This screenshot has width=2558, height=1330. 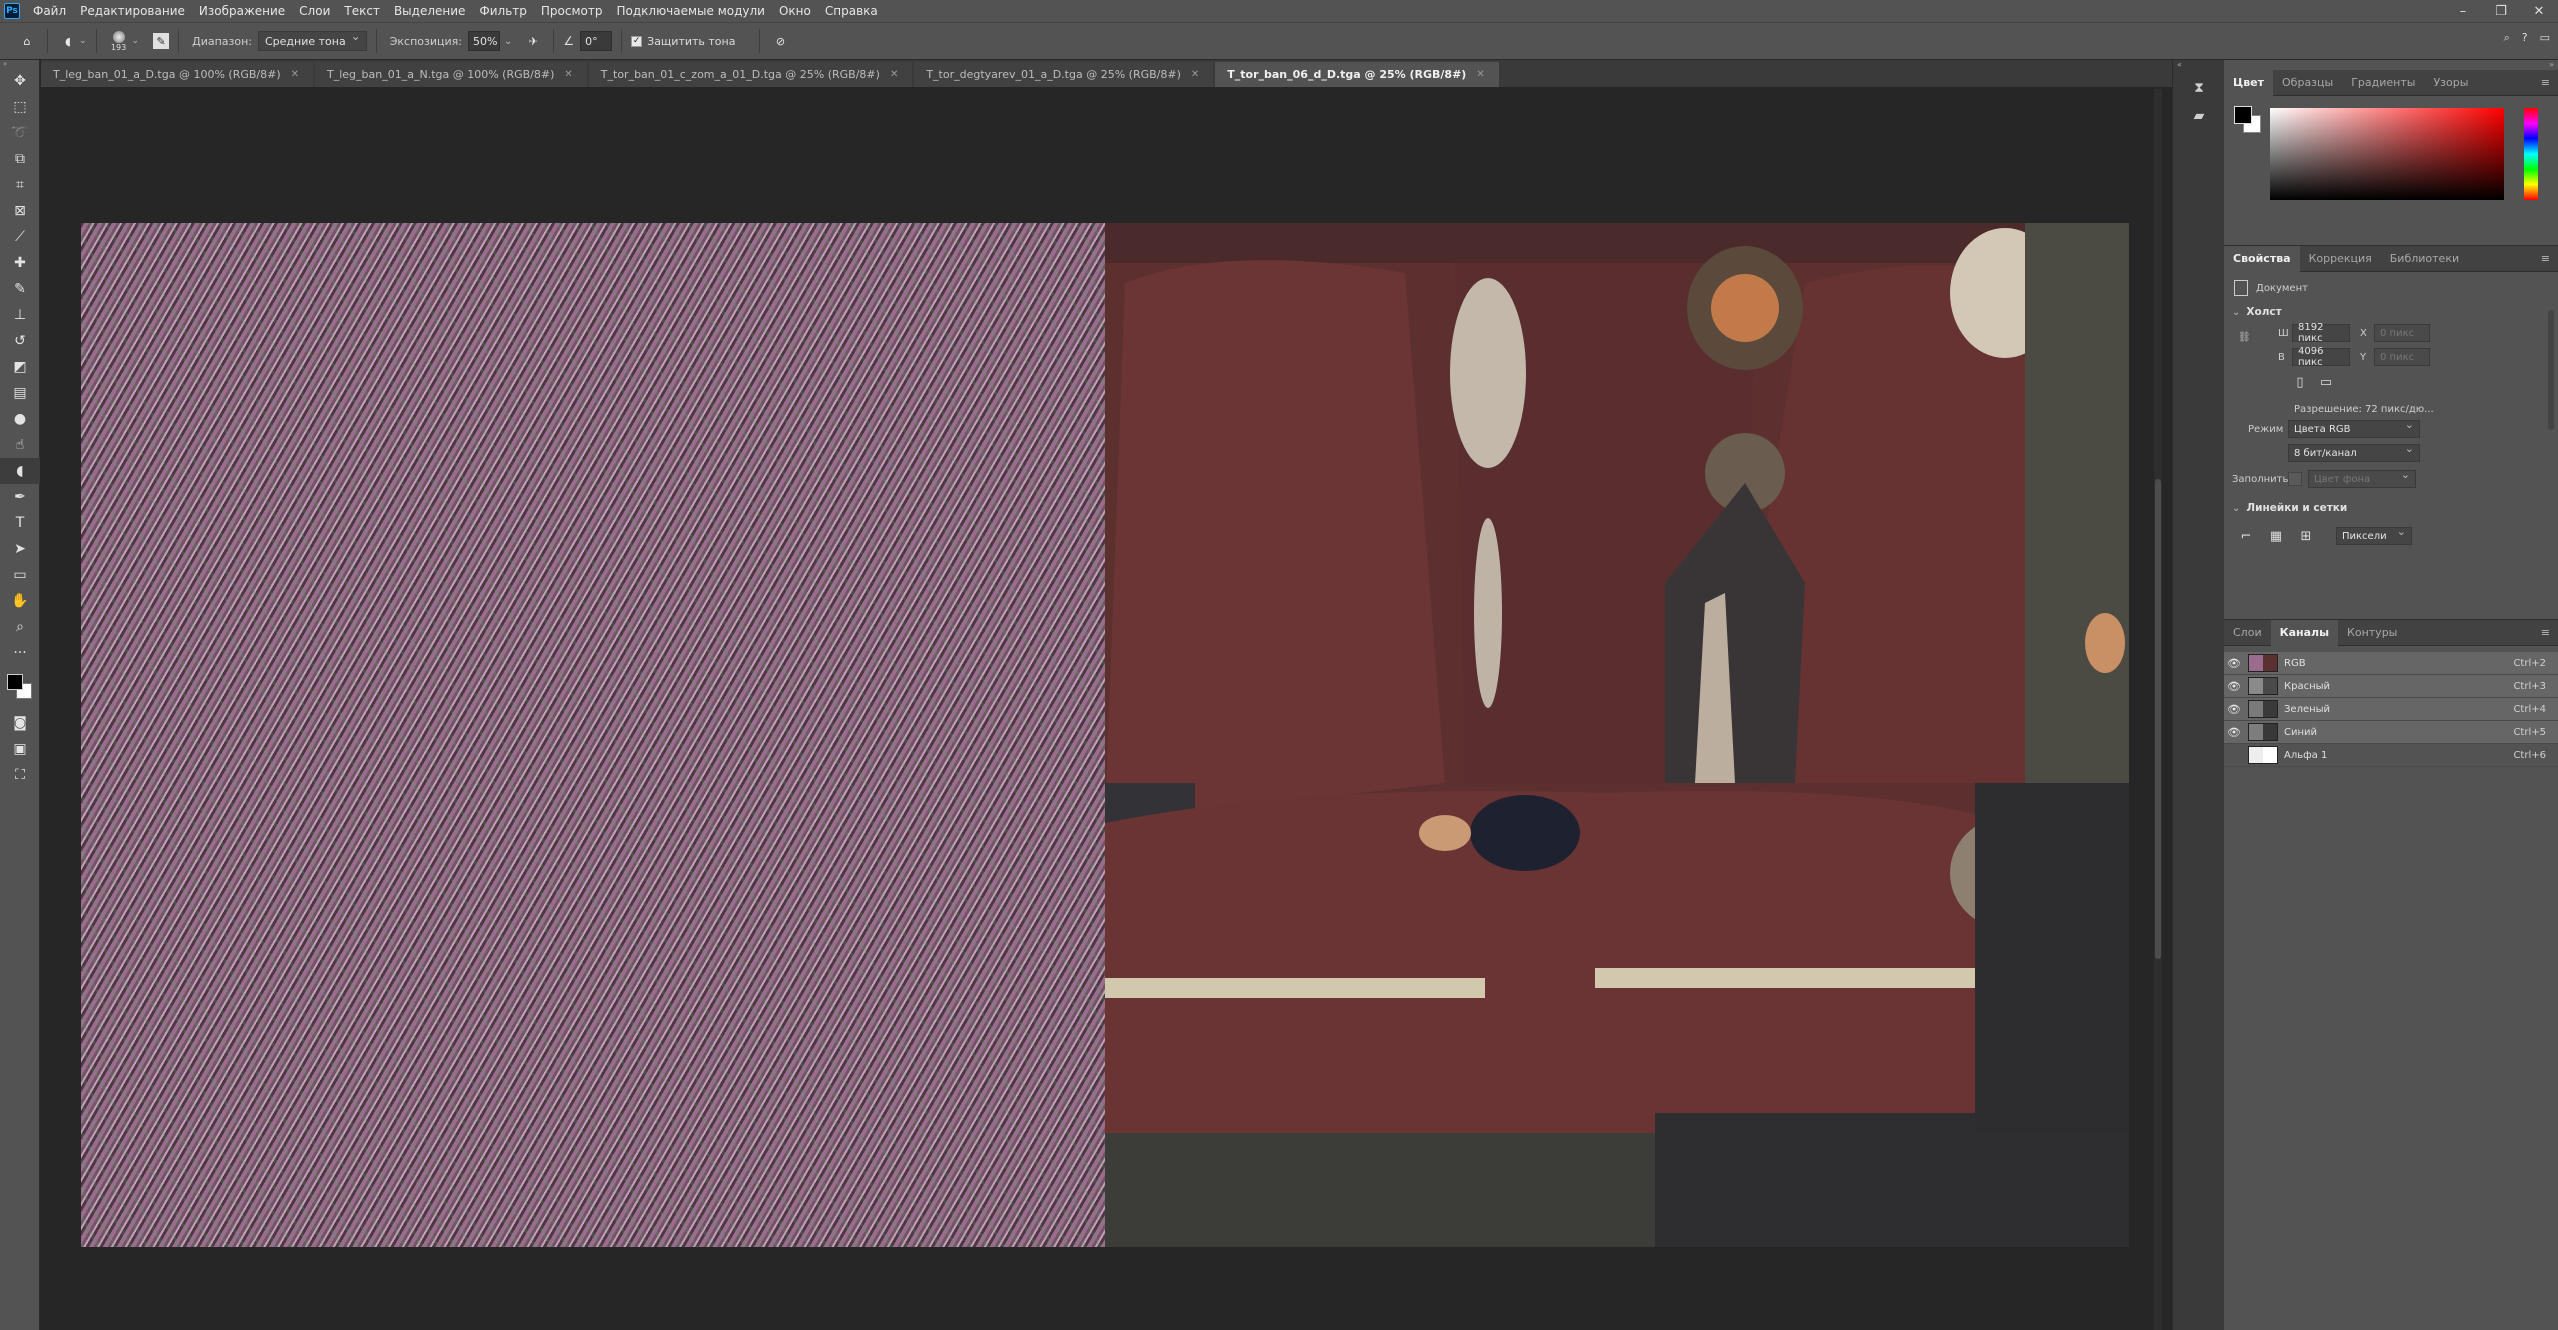 What do you see at coordinates (2545, 38) in the screenshot?
I see `workspace-icon: ▭` at bounding box center [2545, 38].